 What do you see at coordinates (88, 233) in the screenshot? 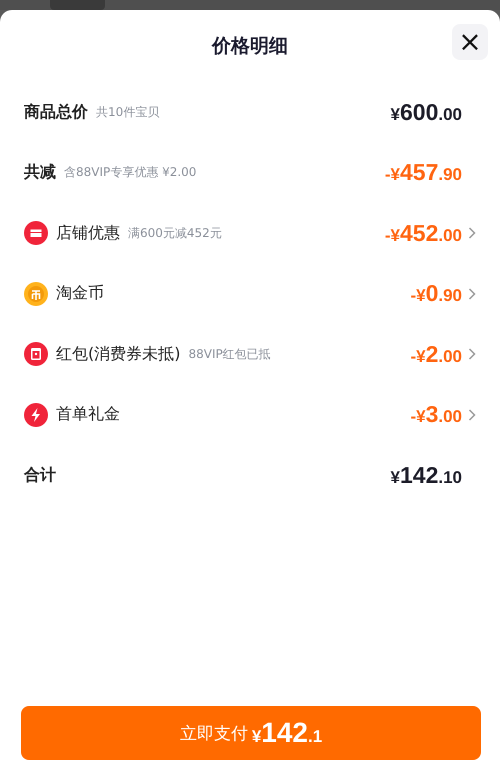
I see `row-label: 店铺优惠` at bounding box center [88, 233].